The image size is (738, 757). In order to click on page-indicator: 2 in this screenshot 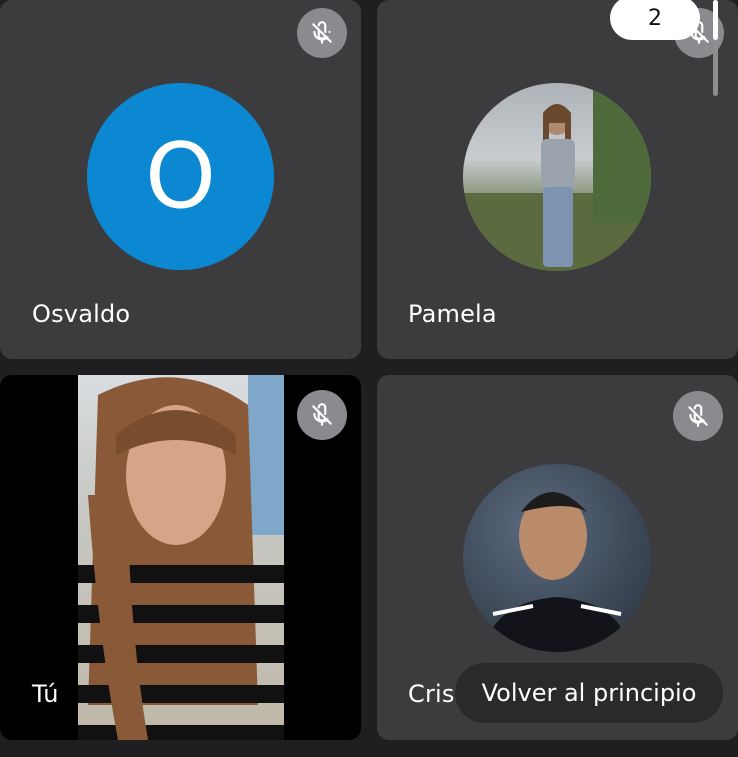, I will do `click(655, 20)`.